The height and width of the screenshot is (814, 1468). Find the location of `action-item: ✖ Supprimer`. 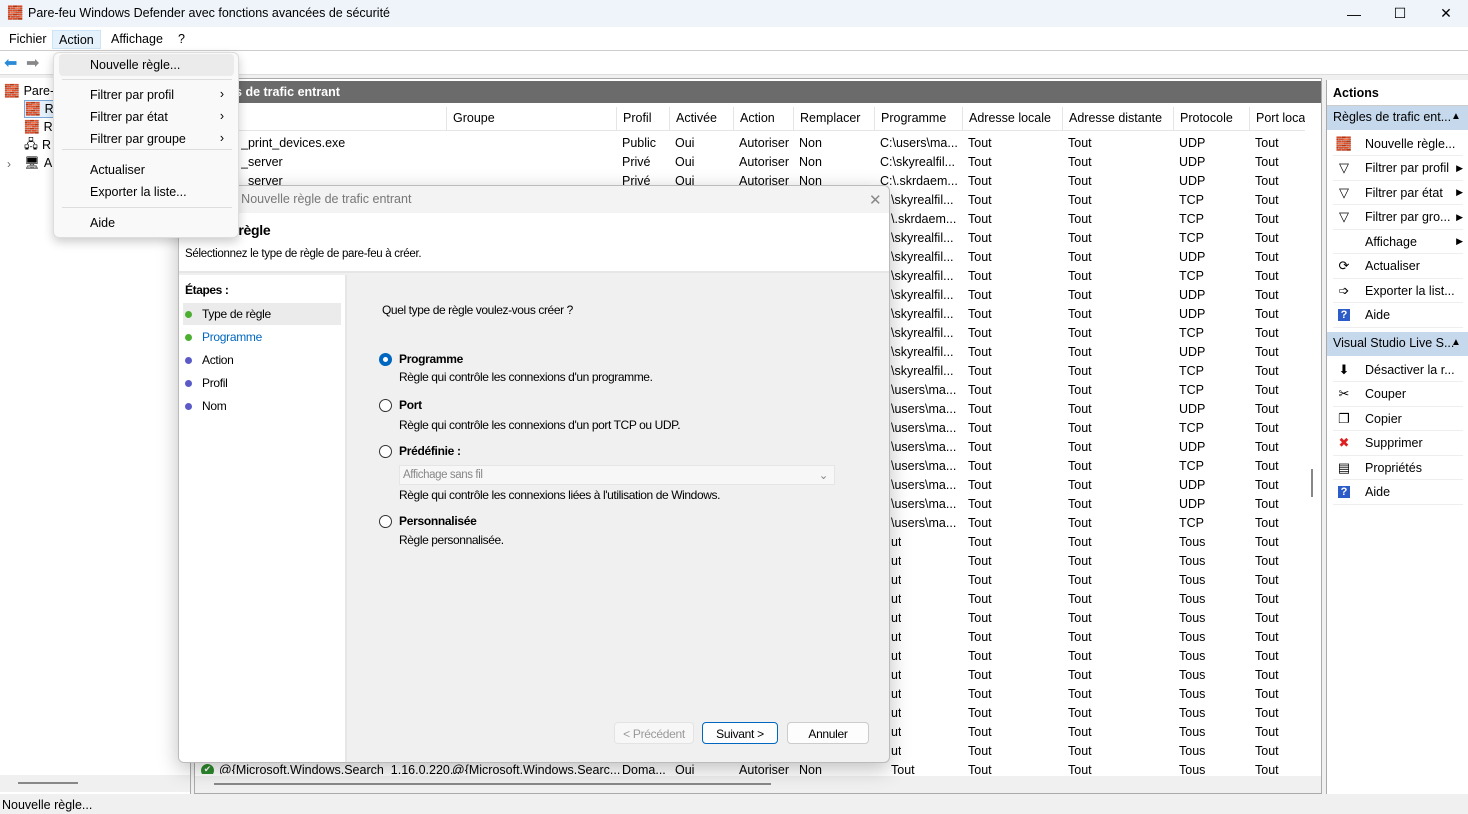

action-item: ✖ Supprimer is located at coordinates (1398, 444).